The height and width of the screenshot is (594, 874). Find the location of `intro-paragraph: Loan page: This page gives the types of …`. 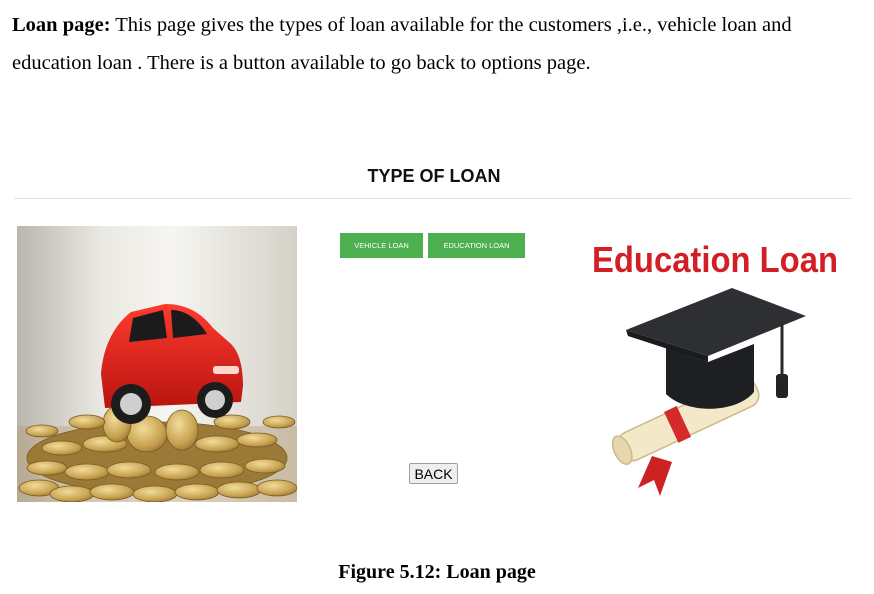

intro-paragraph: Loan page: This page gives the types of … is located at coordinates (438, 44).